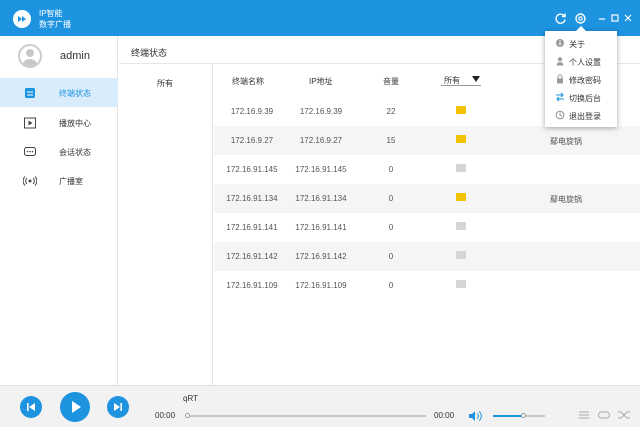 The width and height of the screenshot is (640, 427). What do you see at coordinates (321, 140) in the screenshot?
I see `cell-ip: 172.16.9.27` at bounding box center [321, 140].